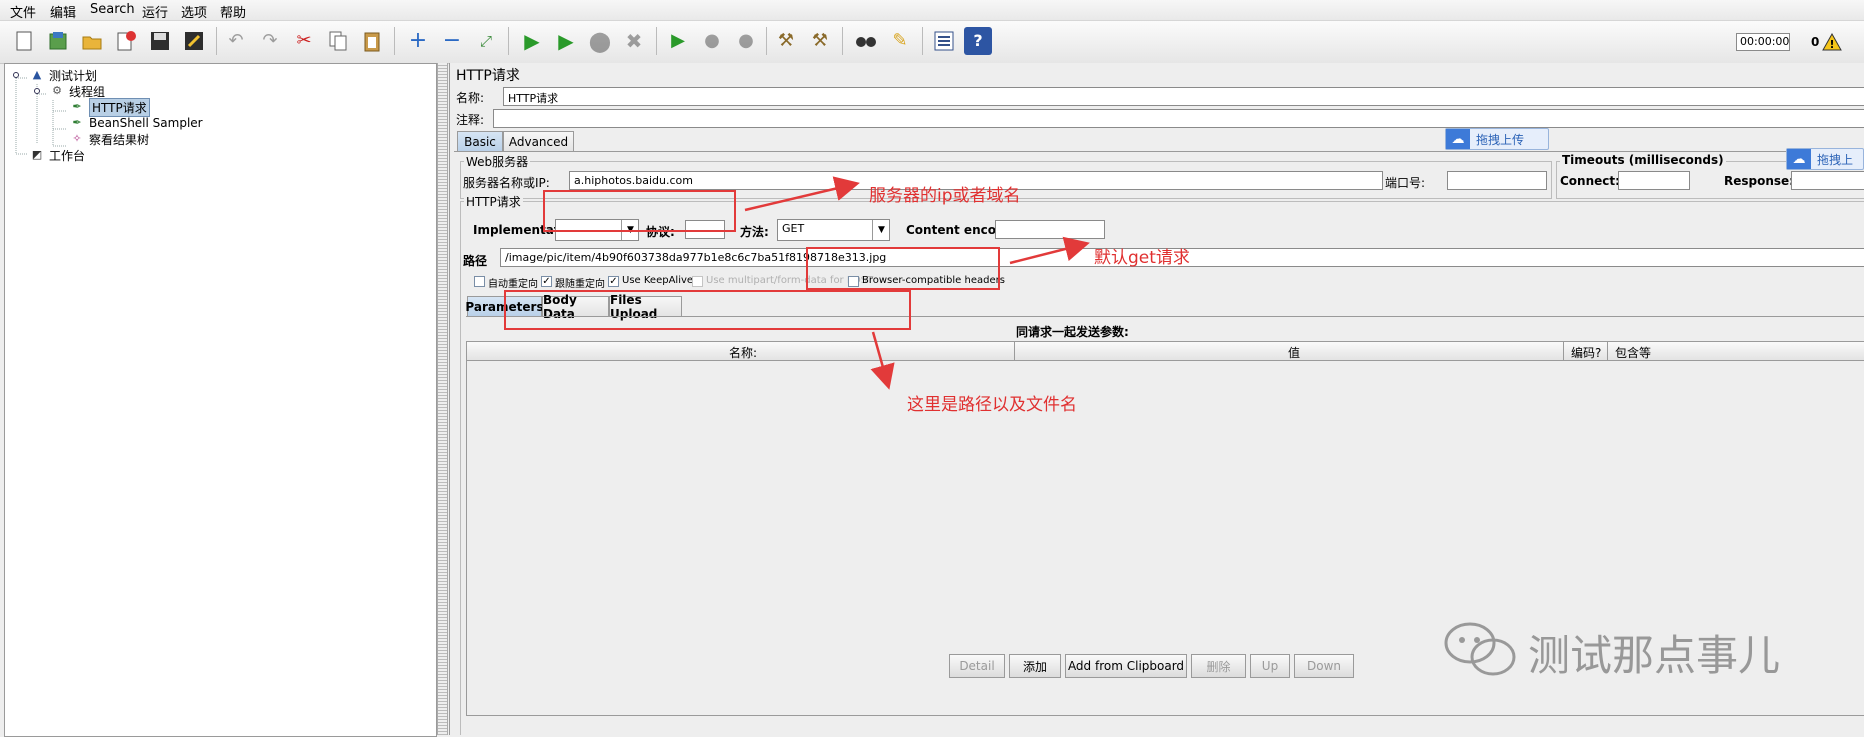 This screenshot has width=1864, height=737. Describe the element at coordinates (1654, 655) in the screenshot. I see `watermark-text: 测试那点事儿` at that location.